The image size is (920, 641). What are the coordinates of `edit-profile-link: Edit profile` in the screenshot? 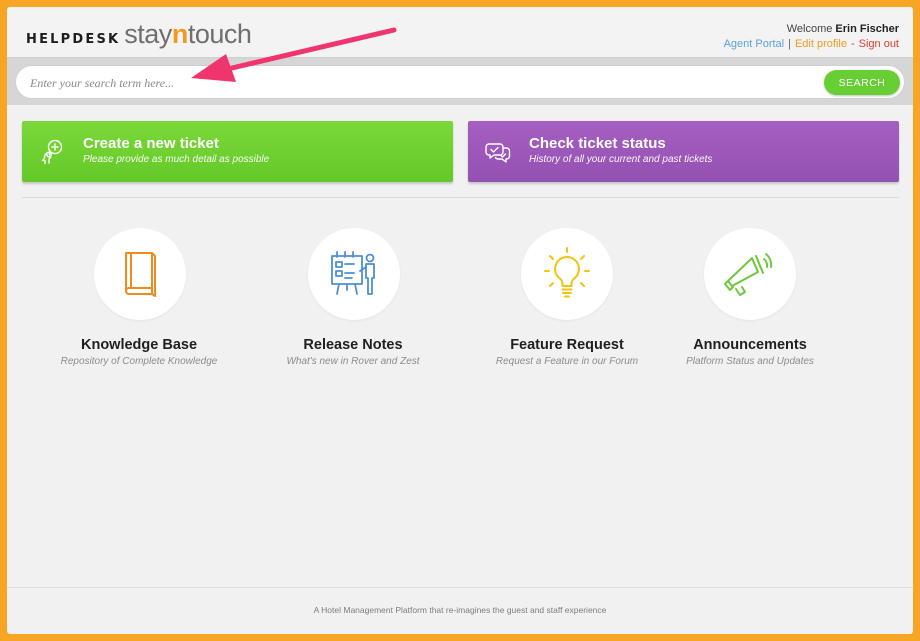 It's located at (821, 44).